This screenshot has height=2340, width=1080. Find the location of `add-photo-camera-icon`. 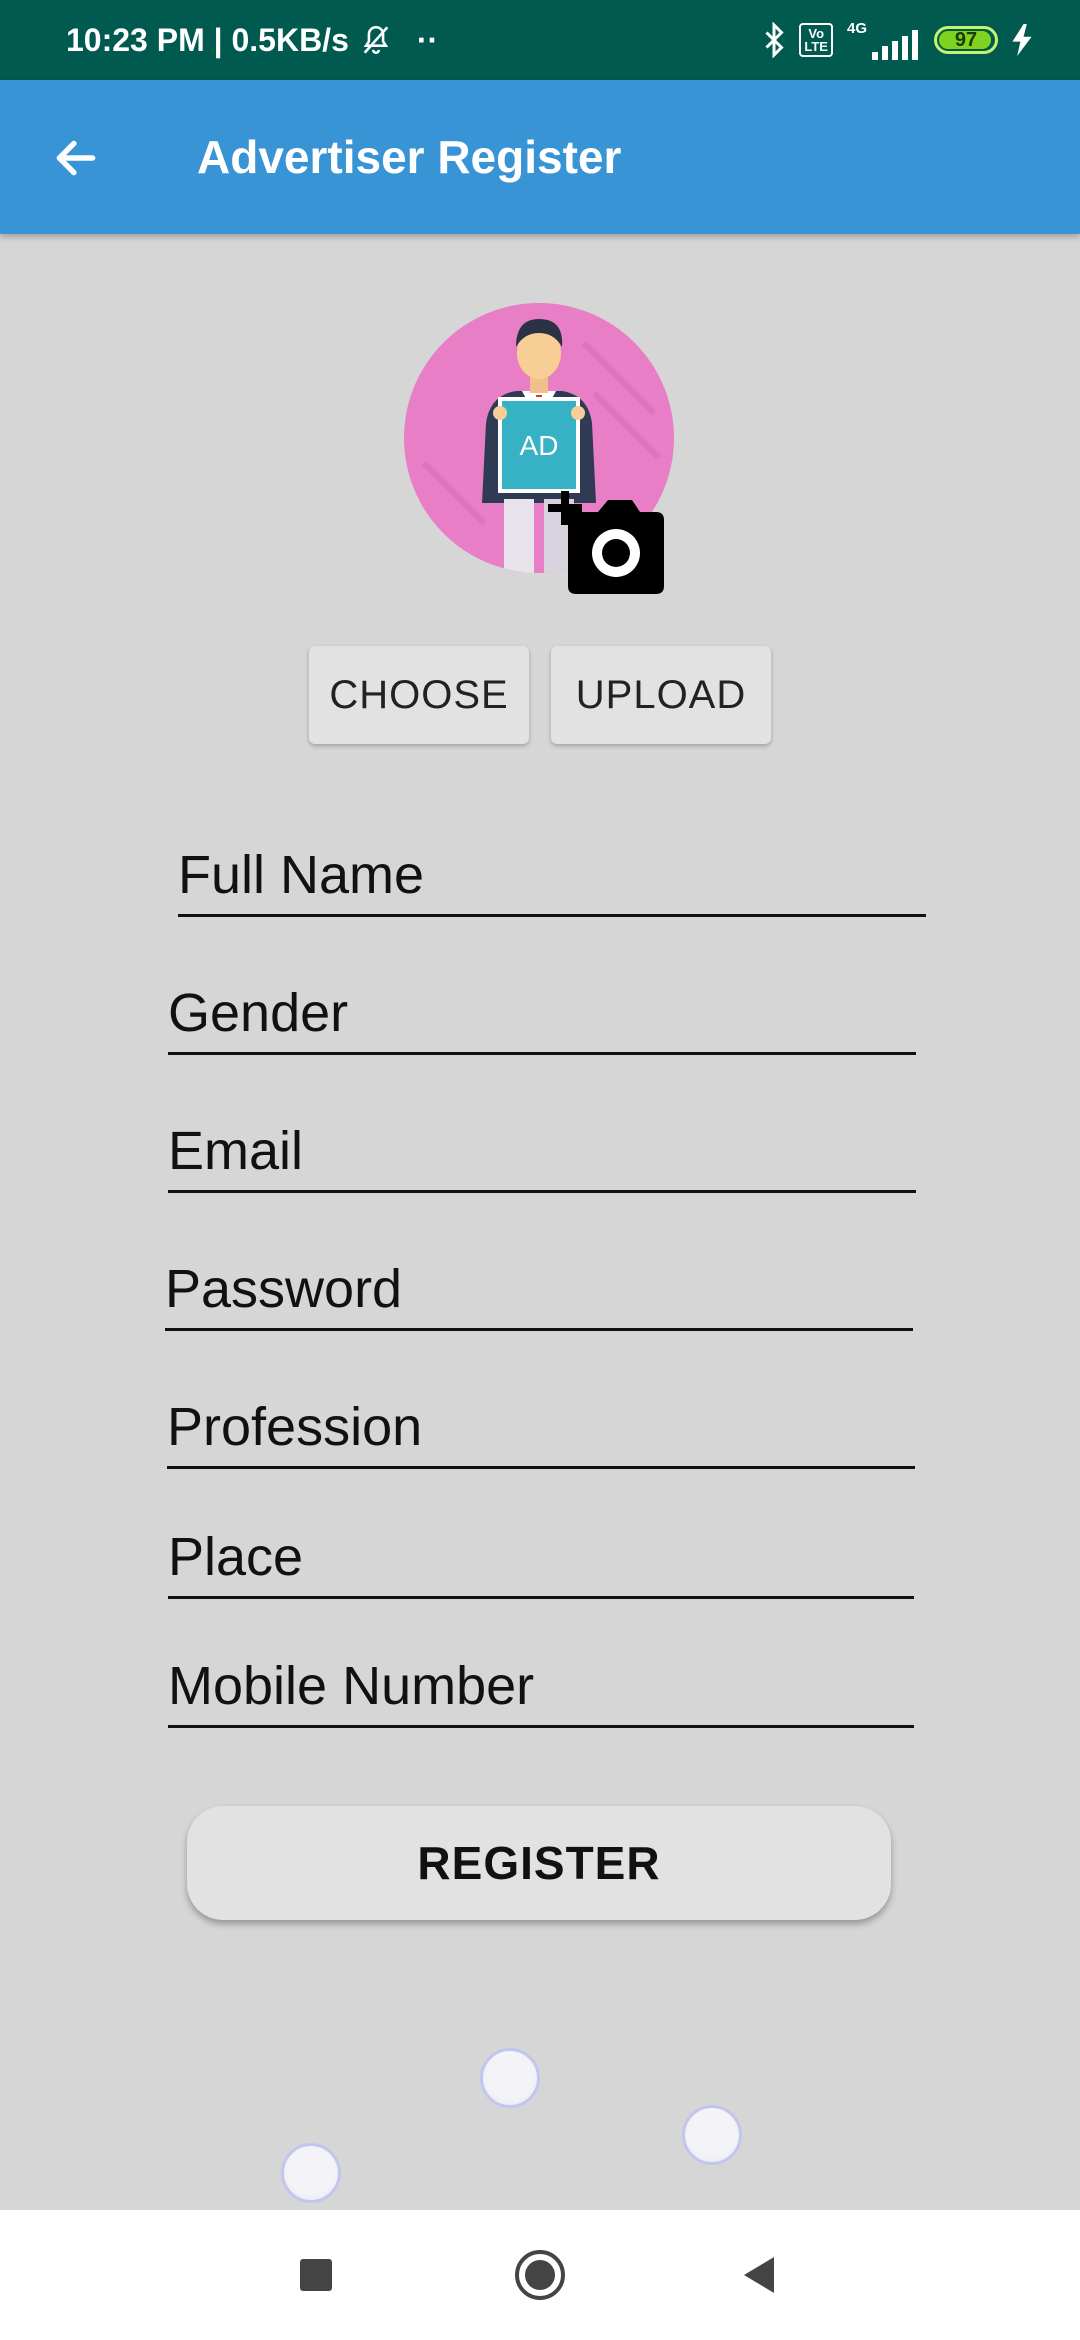

add-photo-camera-icon is located at coordinates (603, 541).